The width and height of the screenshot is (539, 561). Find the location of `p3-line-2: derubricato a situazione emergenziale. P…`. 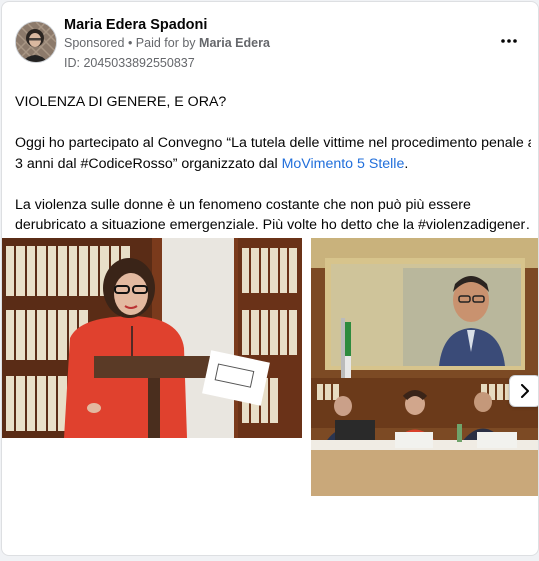

p3-line-2: derubricato a situazione emergenziale. P… is located at coordinates (273, 225).